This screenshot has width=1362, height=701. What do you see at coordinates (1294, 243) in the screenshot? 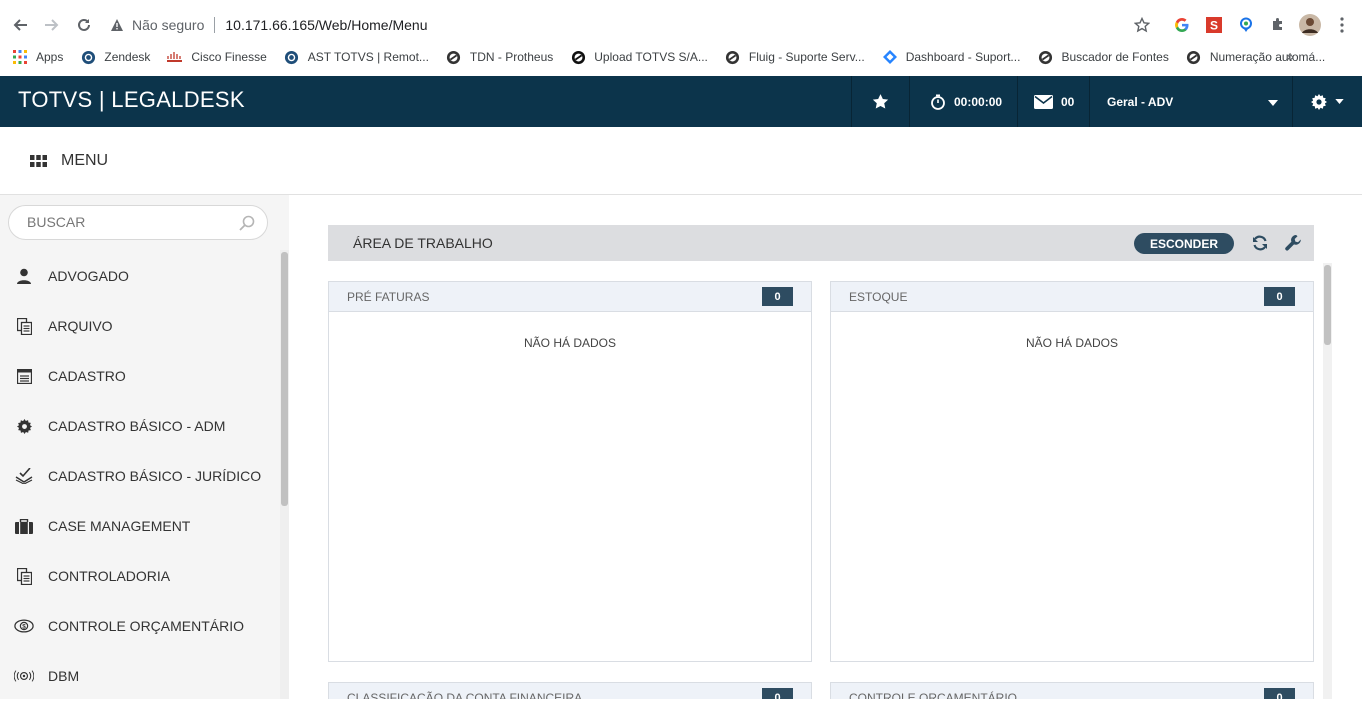
I see `configure-button` at bounding box center [1294, 243].